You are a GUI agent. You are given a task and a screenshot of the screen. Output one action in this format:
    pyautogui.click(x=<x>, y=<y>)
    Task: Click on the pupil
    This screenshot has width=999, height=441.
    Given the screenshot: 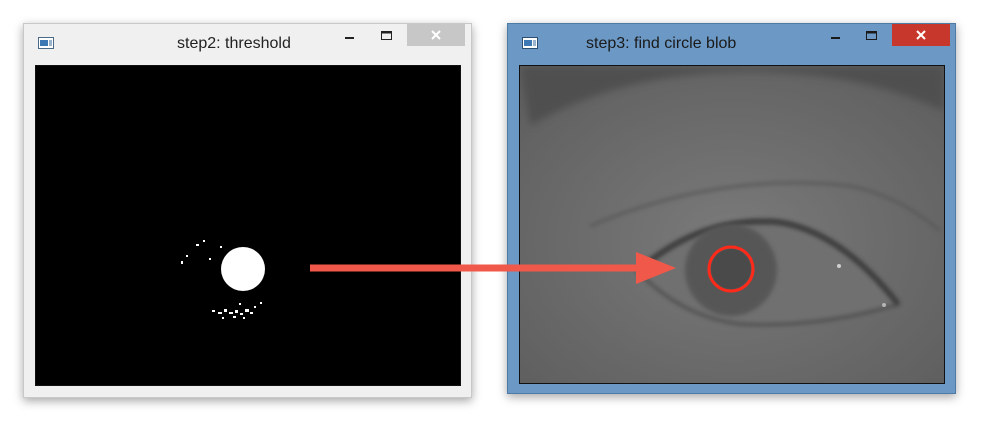 What is the action you would take?
    pyautogui.click(x=731, y=269)
    